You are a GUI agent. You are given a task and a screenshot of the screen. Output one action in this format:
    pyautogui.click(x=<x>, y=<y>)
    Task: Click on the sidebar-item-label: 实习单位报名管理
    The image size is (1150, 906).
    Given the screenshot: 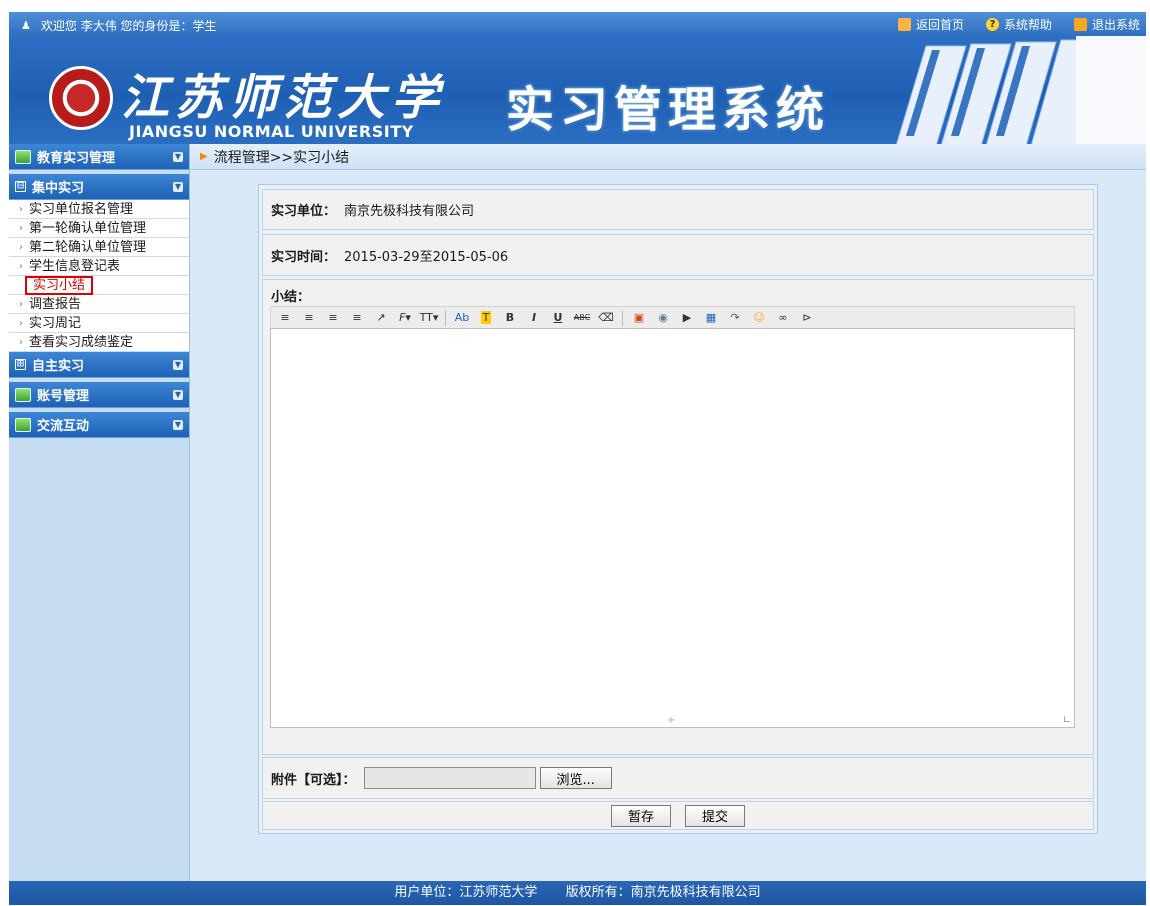 What is the action you would take?
    pyautogui.click(x=81, y=209)
    